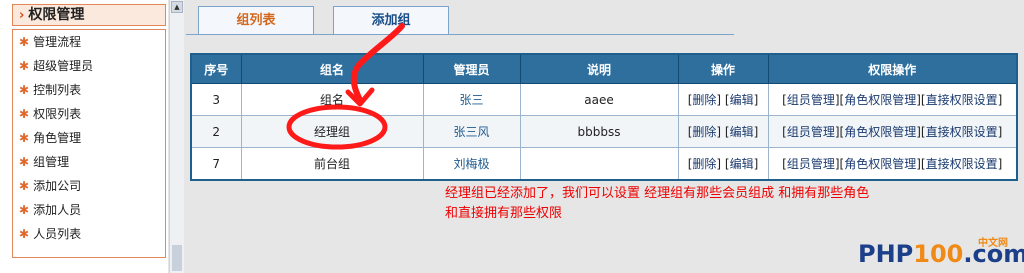 The height and width of the screenshot is (273, 1024). What do you see at coordinates (256, 20) in the screenshot?
I see `tab-group-list: 组列表` at bounding box center [256, 20].